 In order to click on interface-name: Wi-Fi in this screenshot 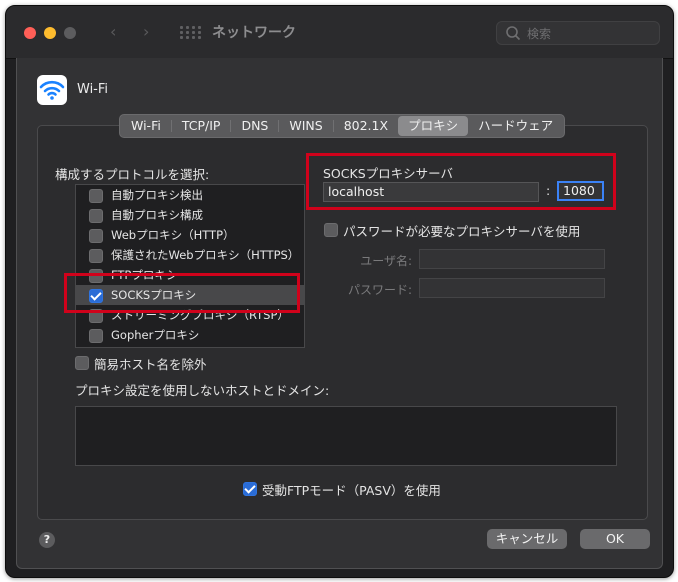, I will do `click(93, 89)`.